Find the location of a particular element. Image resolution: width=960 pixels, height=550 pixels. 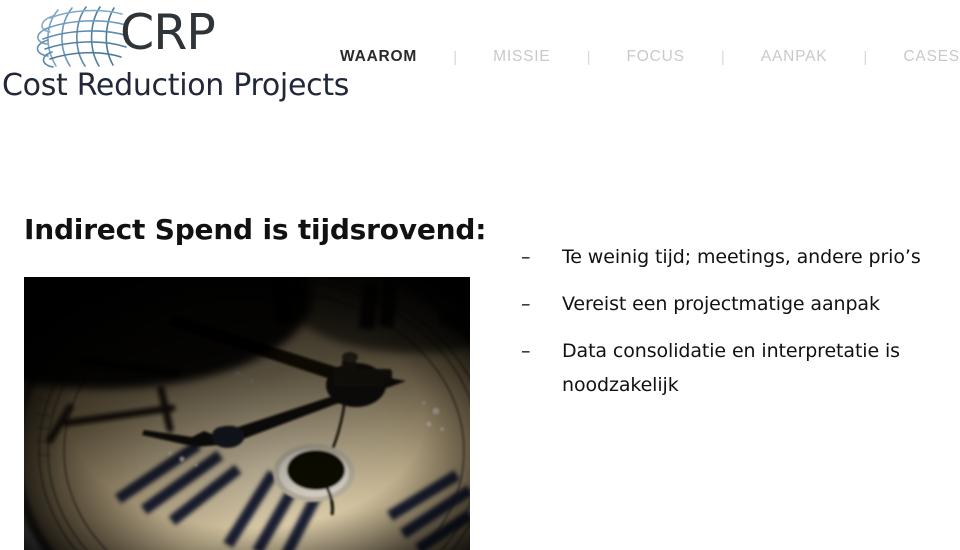

nav-item-waarom: WAAROM is located at coordinates (378, 57).